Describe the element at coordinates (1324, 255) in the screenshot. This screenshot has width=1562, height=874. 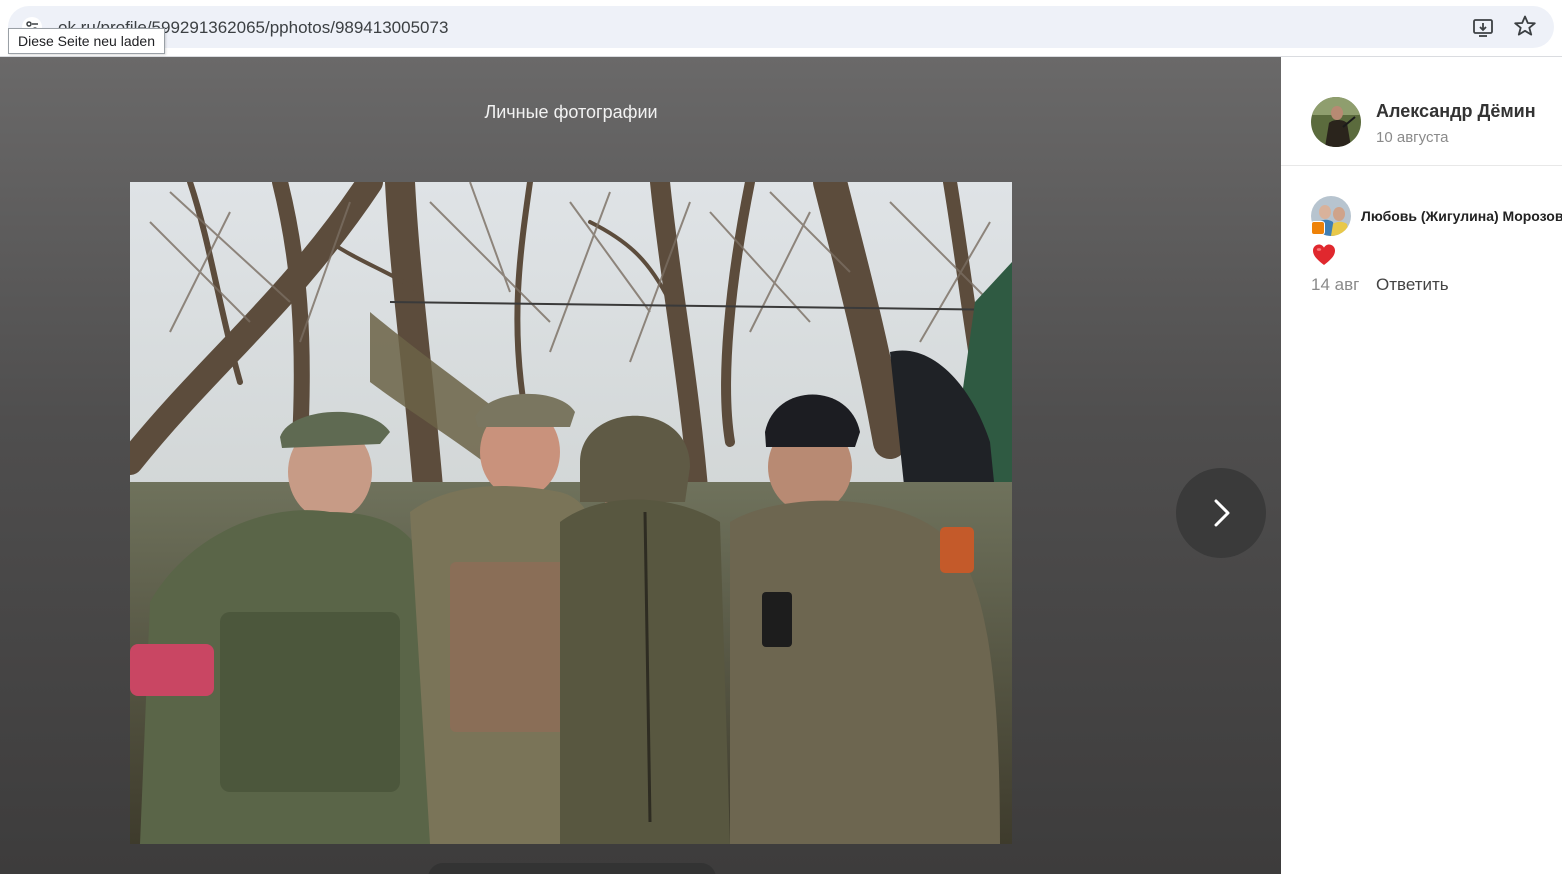
I see `heart-icon` at that location.